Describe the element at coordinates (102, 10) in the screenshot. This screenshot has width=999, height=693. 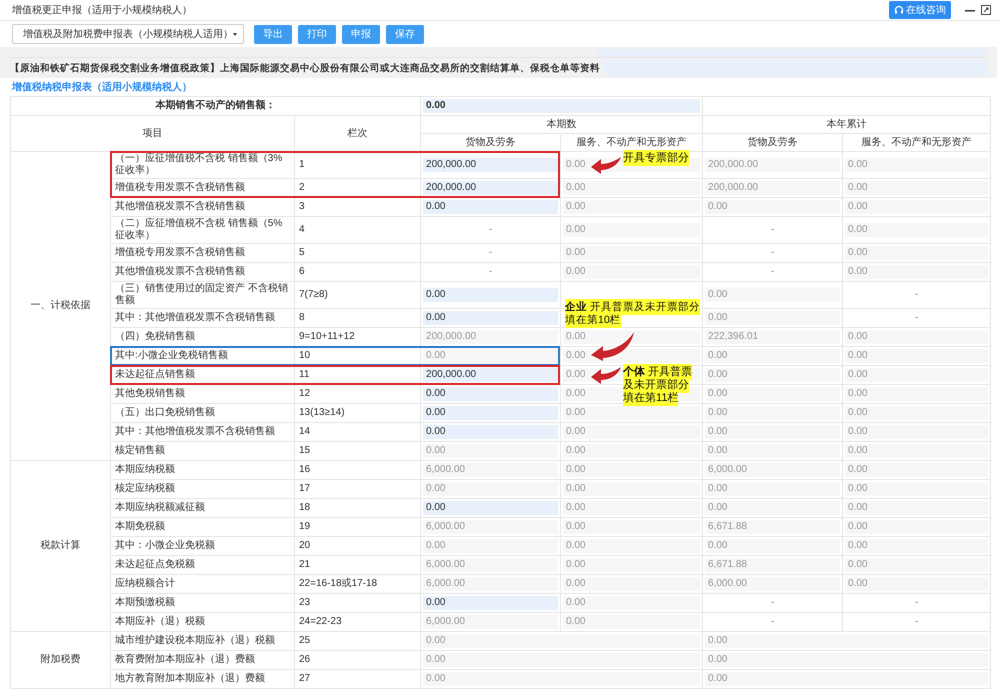
I see `window-title: 增值税更正申报（适用于小规模纳税人）` at that location.